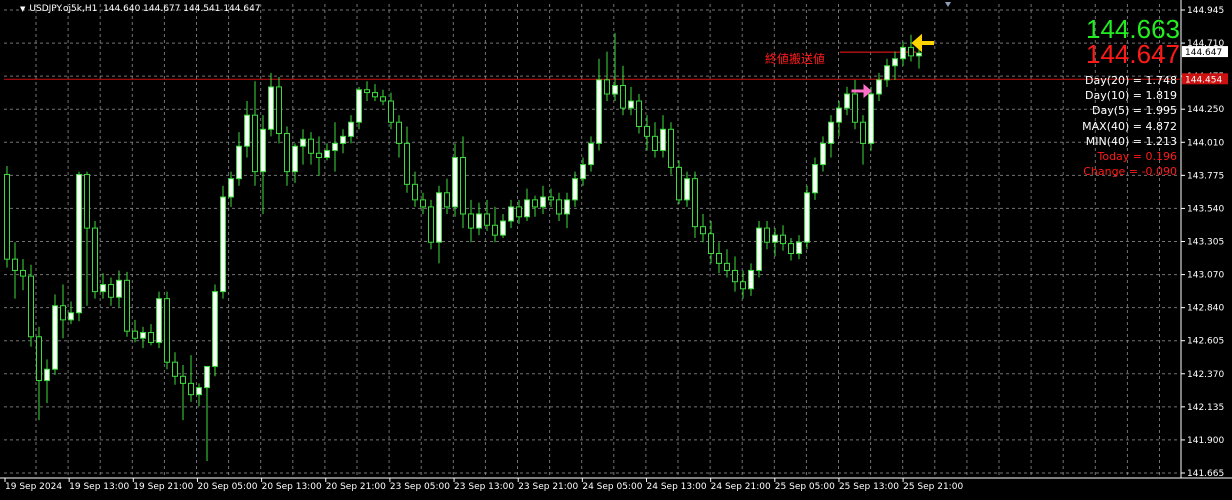 This screenshot has height=500, width=1232. I want to click on y-tick-label: 144.945, so click(1205, 11).